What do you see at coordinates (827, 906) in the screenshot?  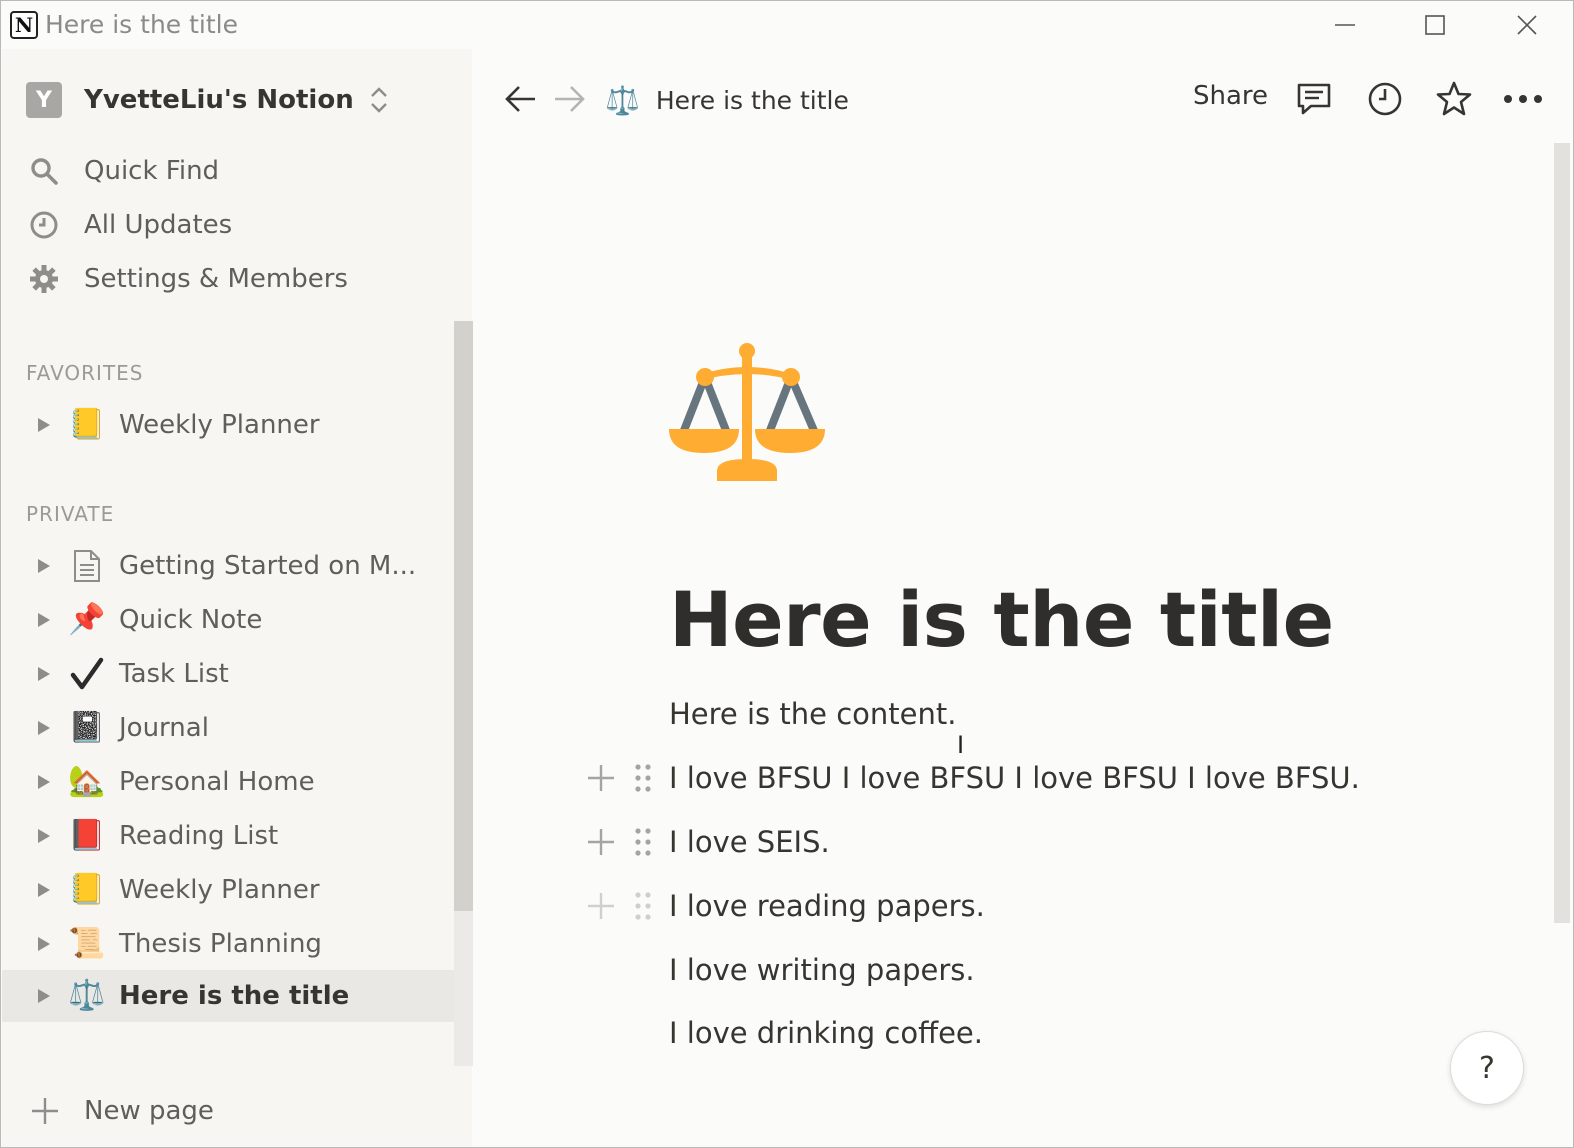 I see `text-block: I love reading papers.` at bounding box center [827, 906].